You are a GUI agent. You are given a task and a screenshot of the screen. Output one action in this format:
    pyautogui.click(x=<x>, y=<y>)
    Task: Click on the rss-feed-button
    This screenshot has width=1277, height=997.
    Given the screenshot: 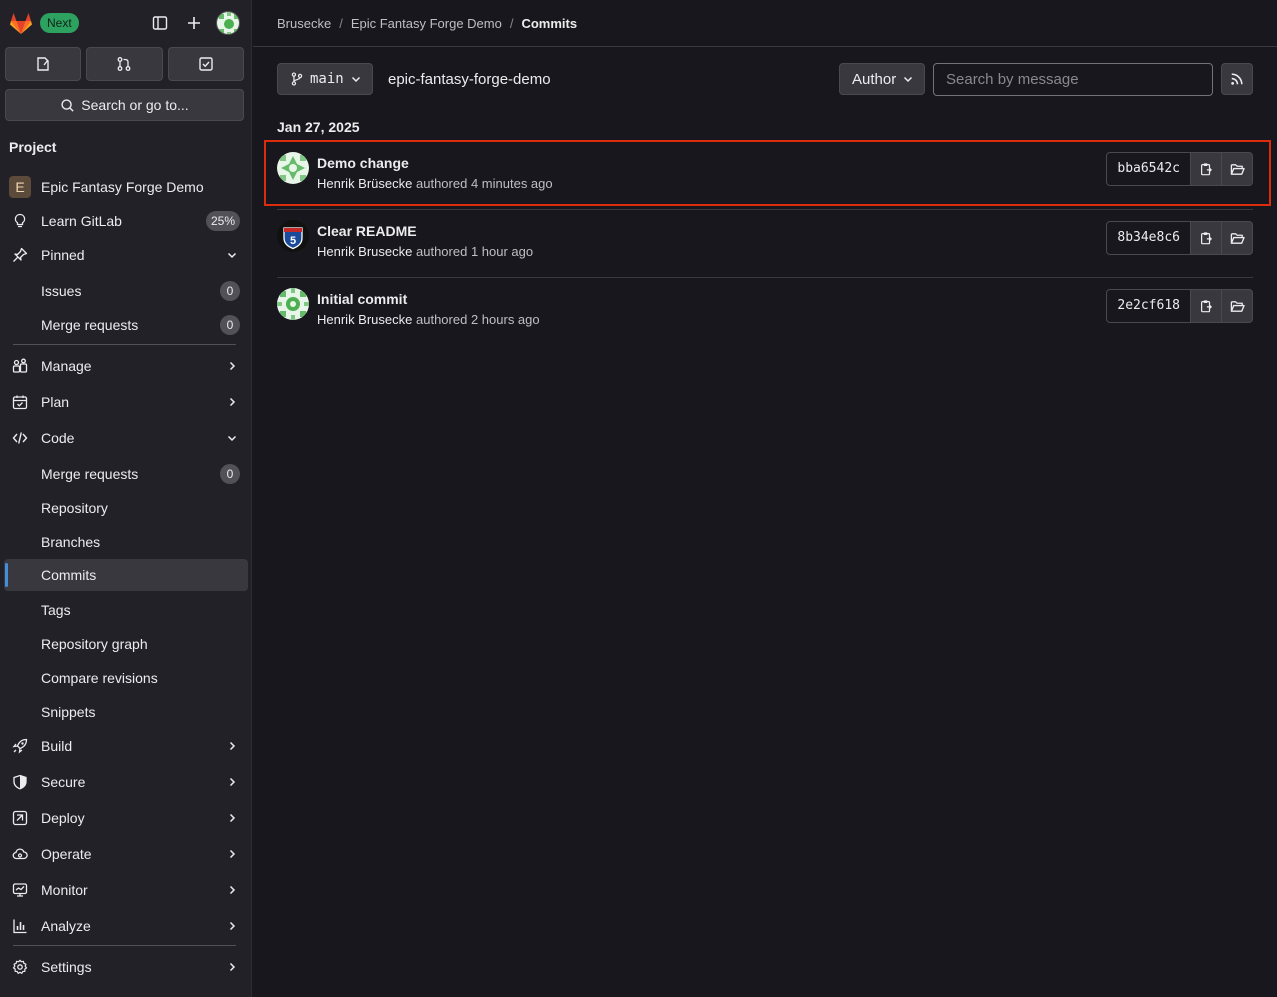 What is the action you would take?
    pyautogui.click(x=1237, y=79)
    